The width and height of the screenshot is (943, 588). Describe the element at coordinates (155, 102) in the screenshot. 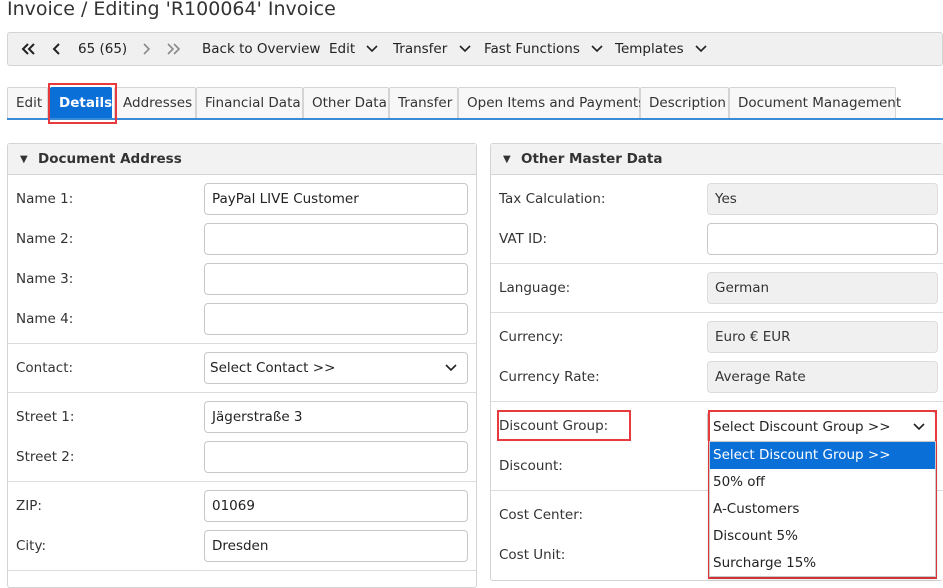

I see `tab-addresses: Addresses` at that location.